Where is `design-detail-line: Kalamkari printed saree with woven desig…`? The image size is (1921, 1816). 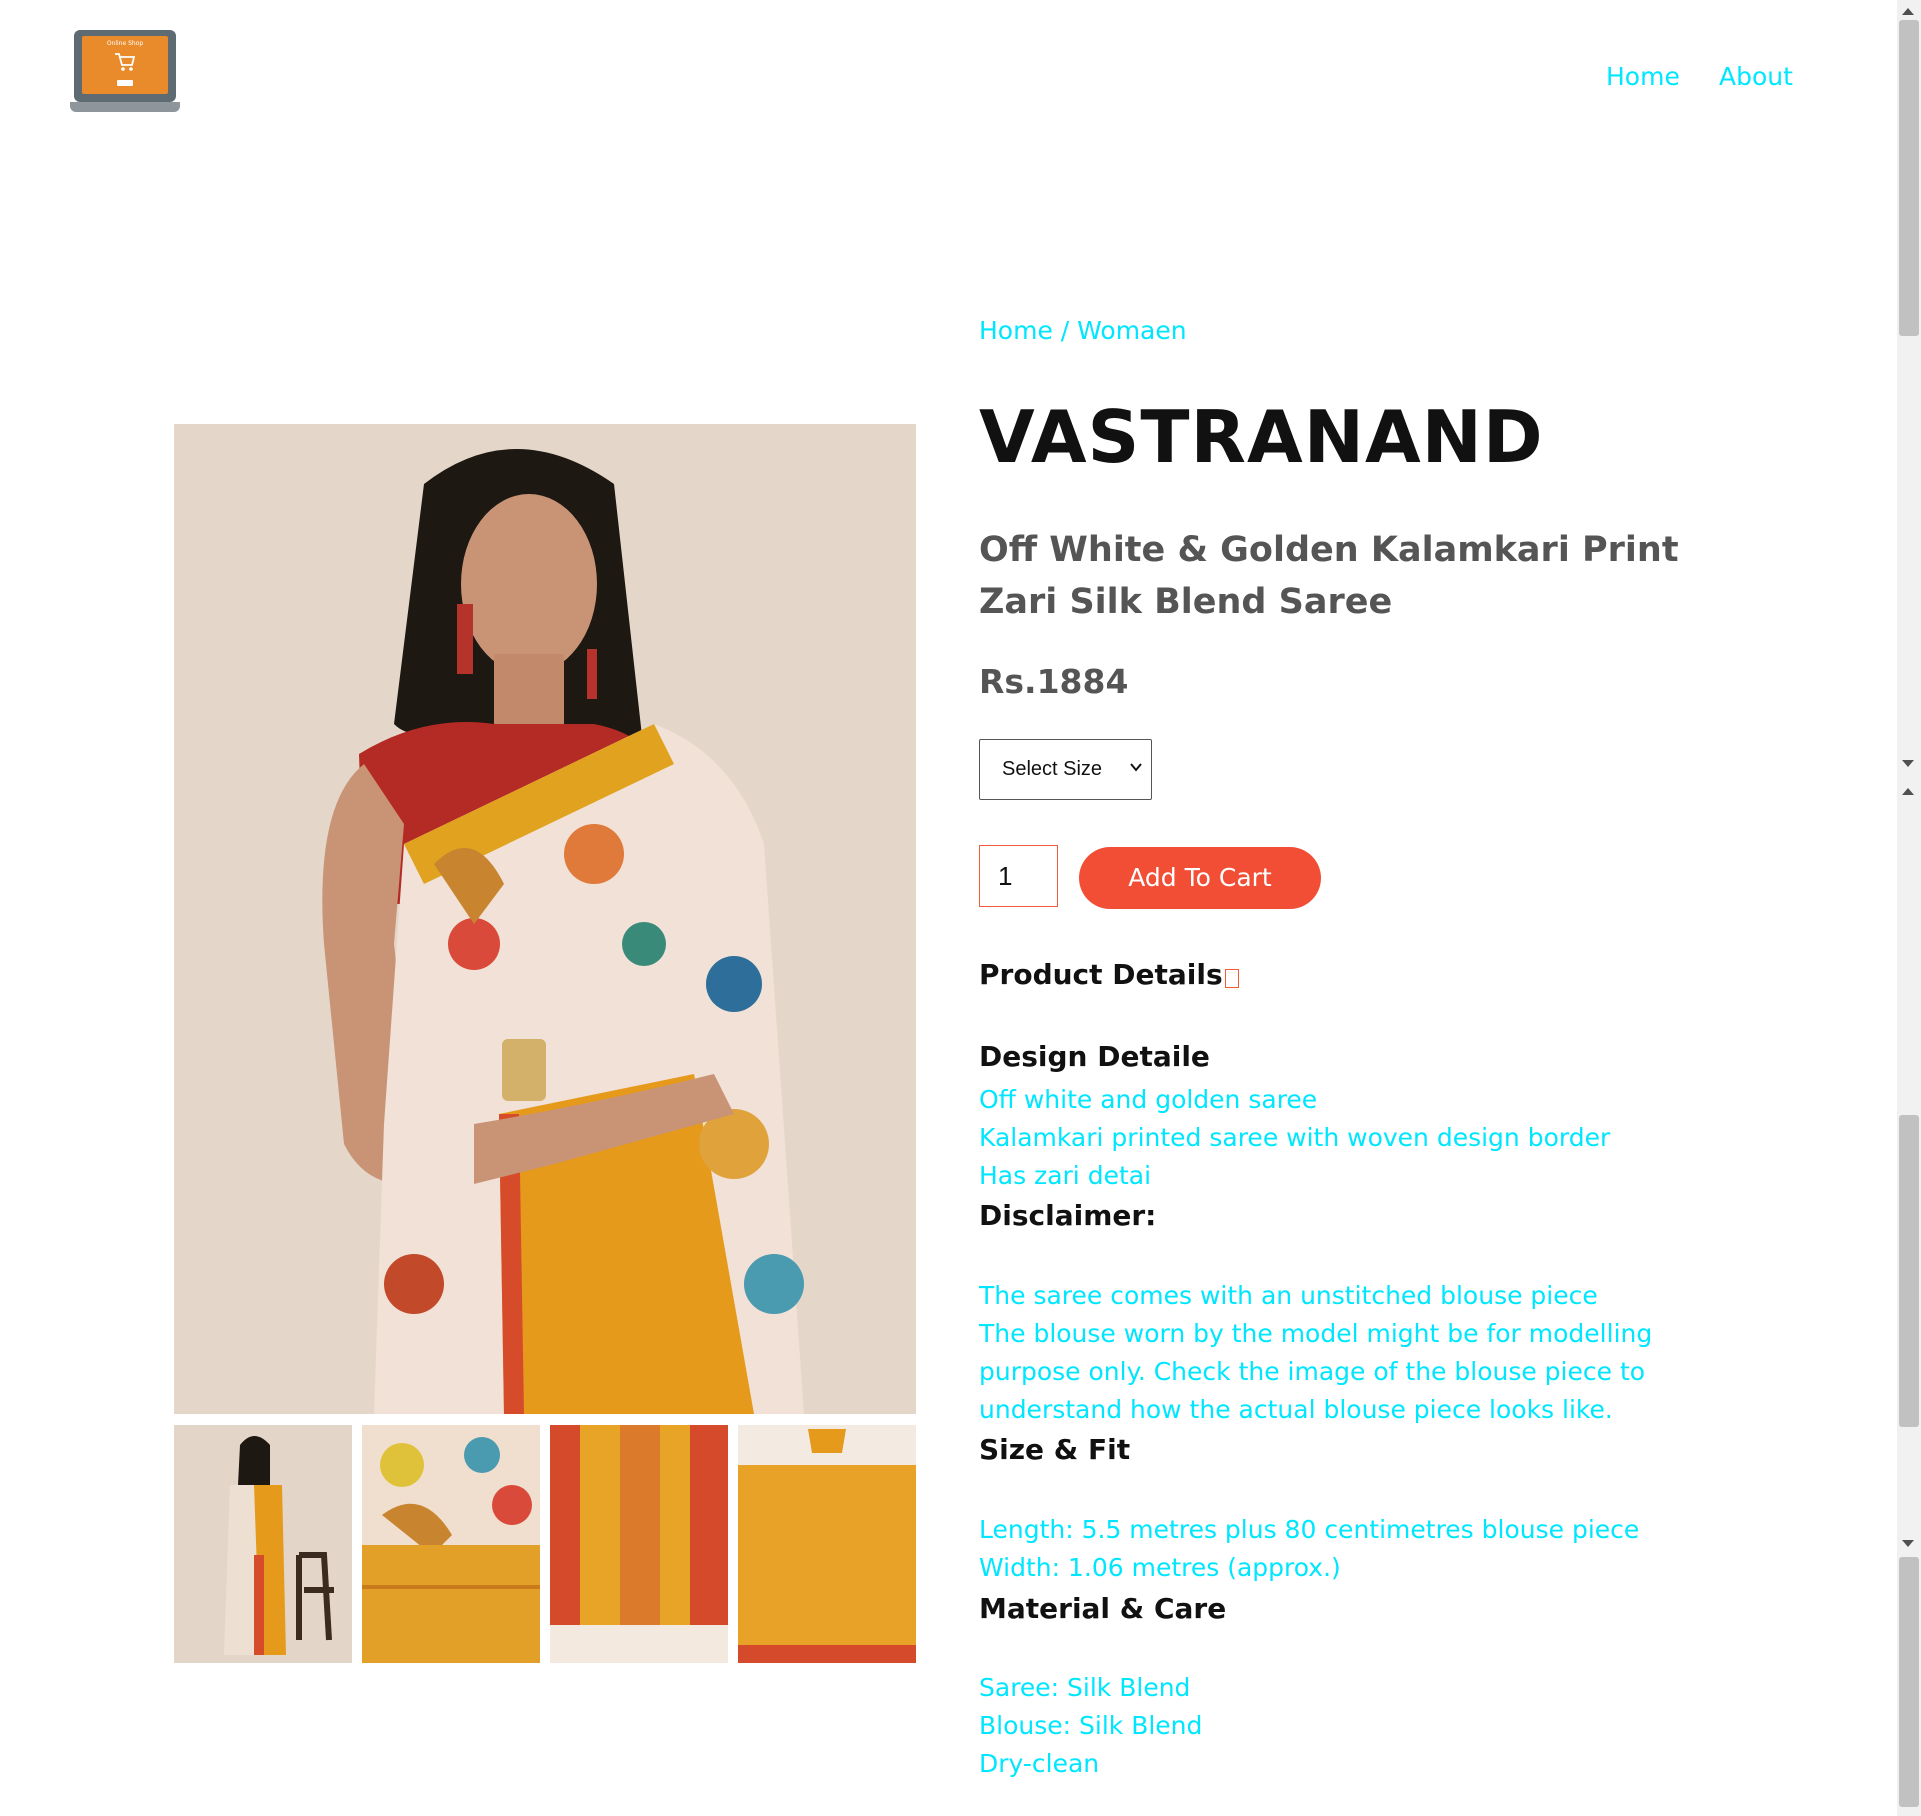
design-detail-line: Kalamkari printed saree with woven desig… is located at coordinates (1295, 1137).